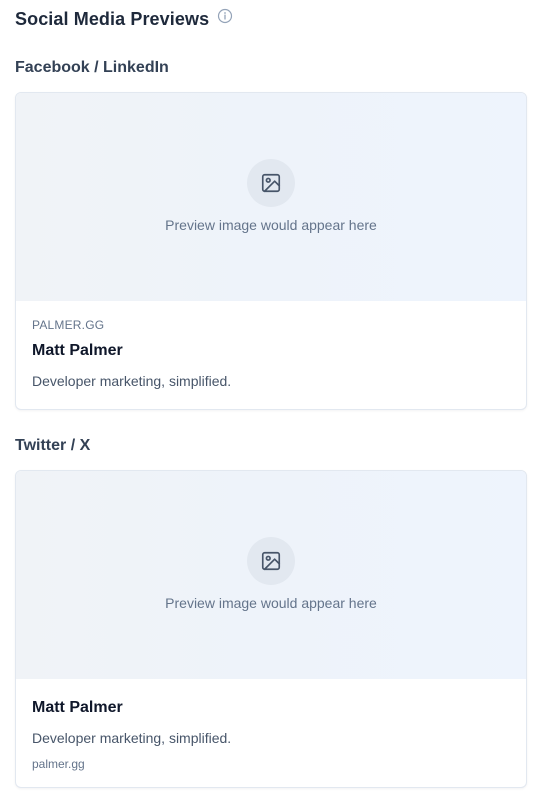 Image resolution: width=545 pixels, height=805 pixels. I want to click on facebook-description: Developer marketing, simplified., so click(132, 381).